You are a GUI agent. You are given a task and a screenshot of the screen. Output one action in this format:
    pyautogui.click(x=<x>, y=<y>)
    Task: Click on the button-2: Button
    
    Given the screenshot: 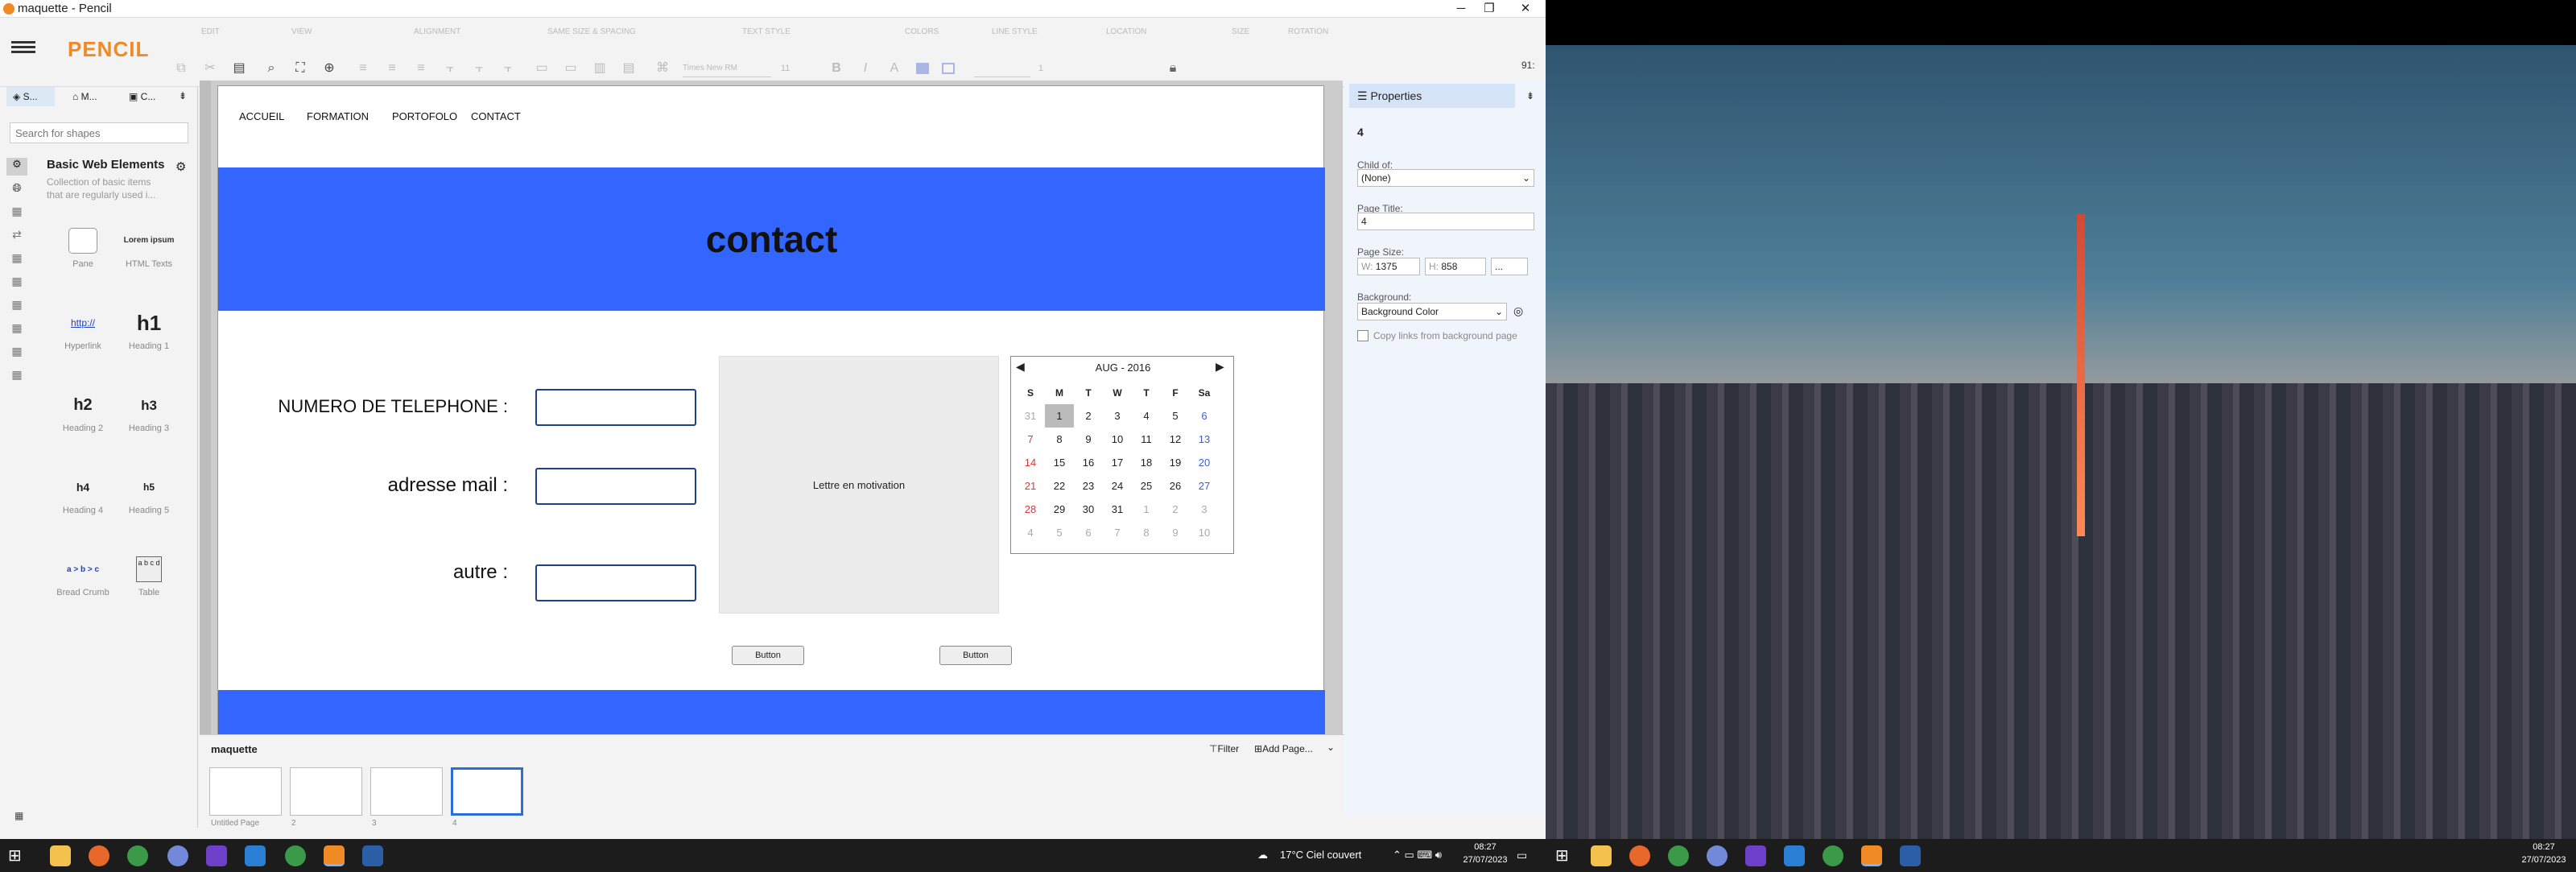 What is the action you would take?
    pyautogui.click(x=975, y=655)
    